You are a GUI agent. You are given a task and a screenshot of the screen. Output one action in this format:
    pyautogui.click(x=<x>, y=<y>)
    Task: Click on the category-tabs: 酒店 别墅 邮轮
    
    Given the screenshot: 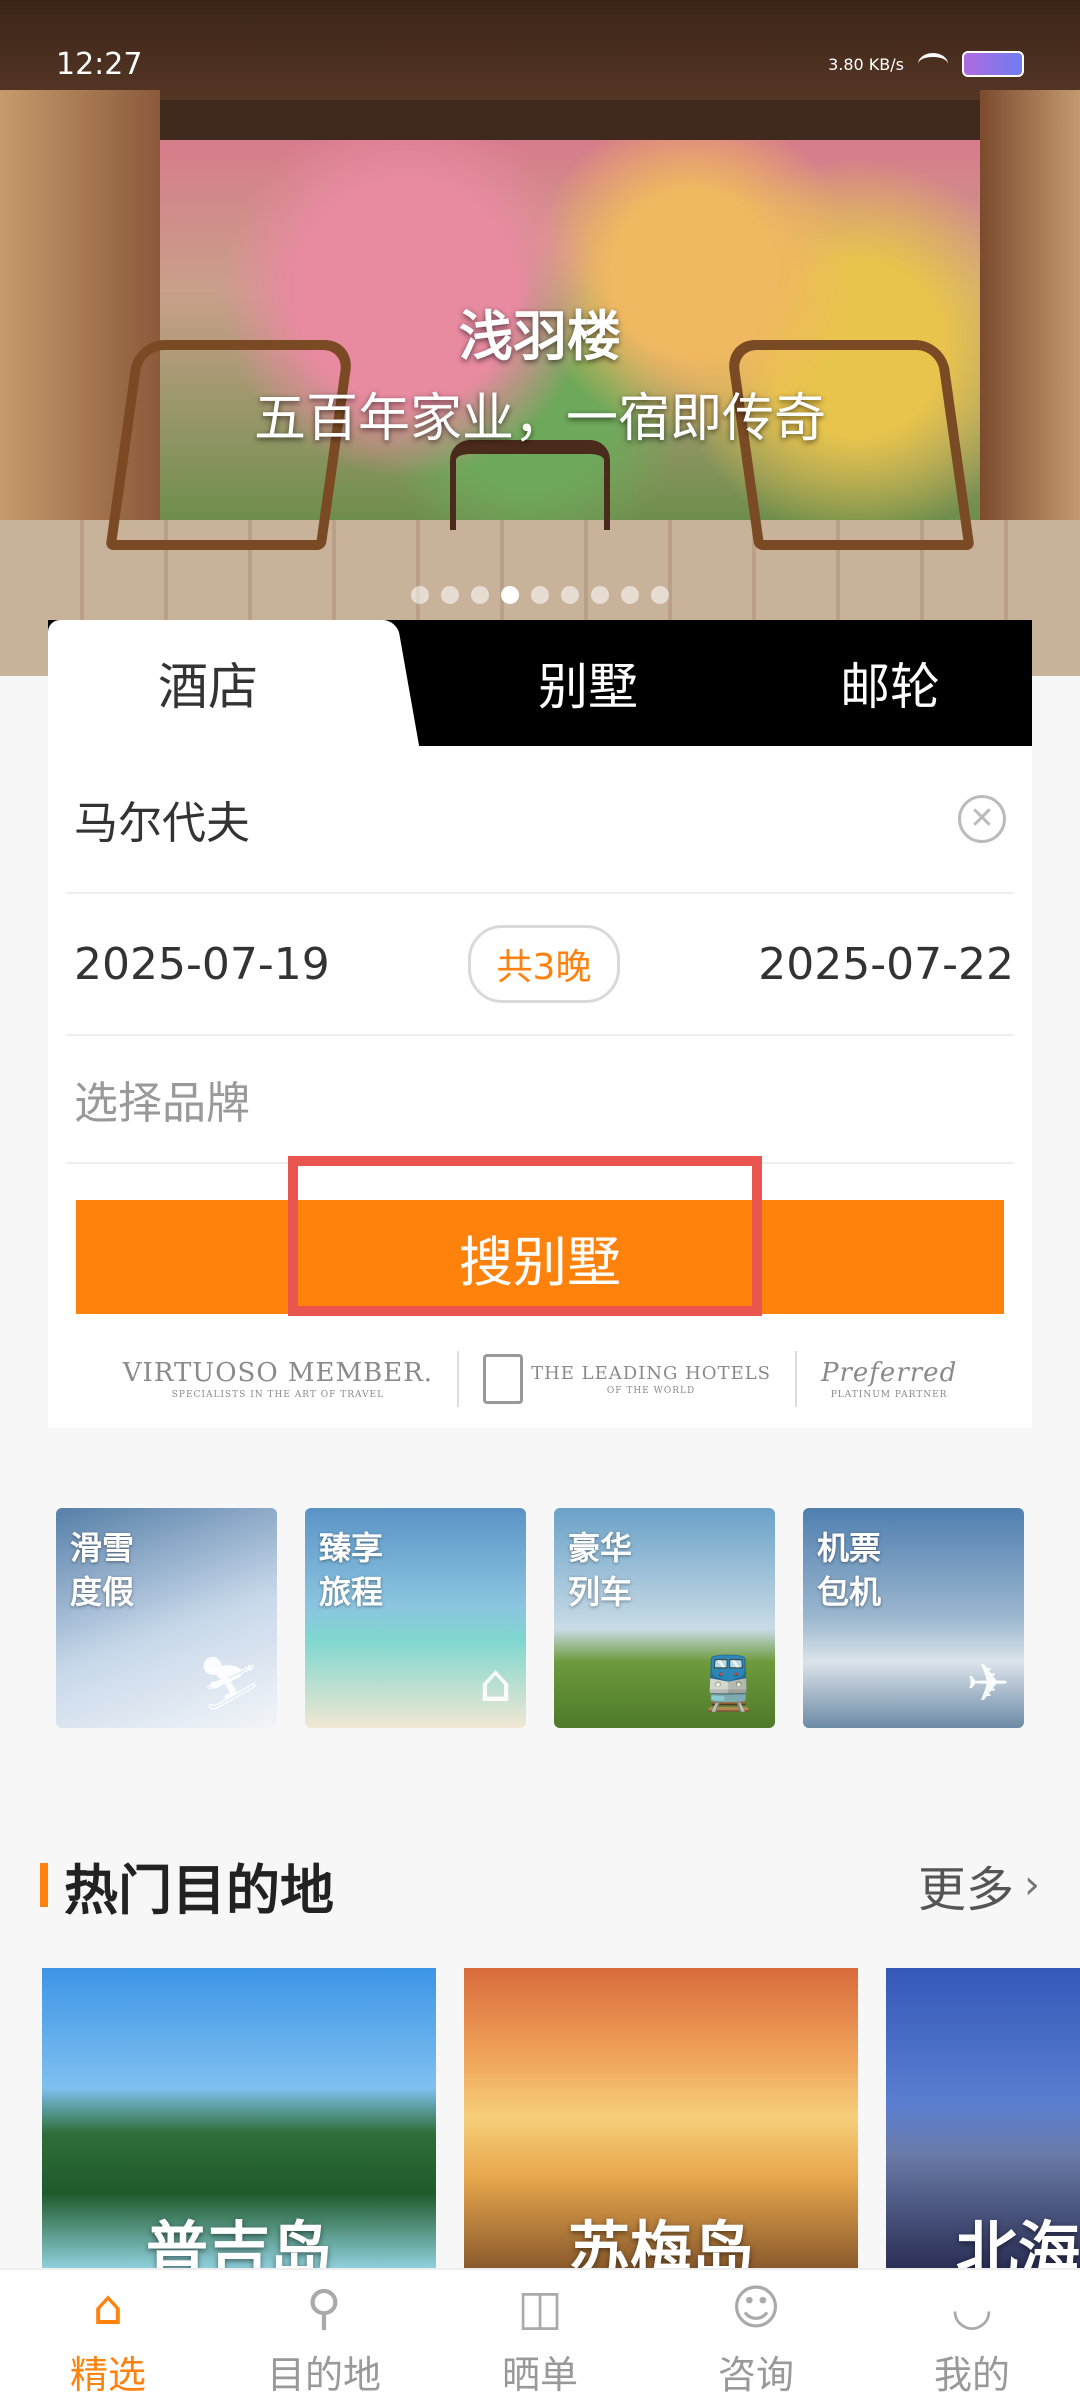 What is the action you would take?
    pyautogui.click(x=540, y=683)
    